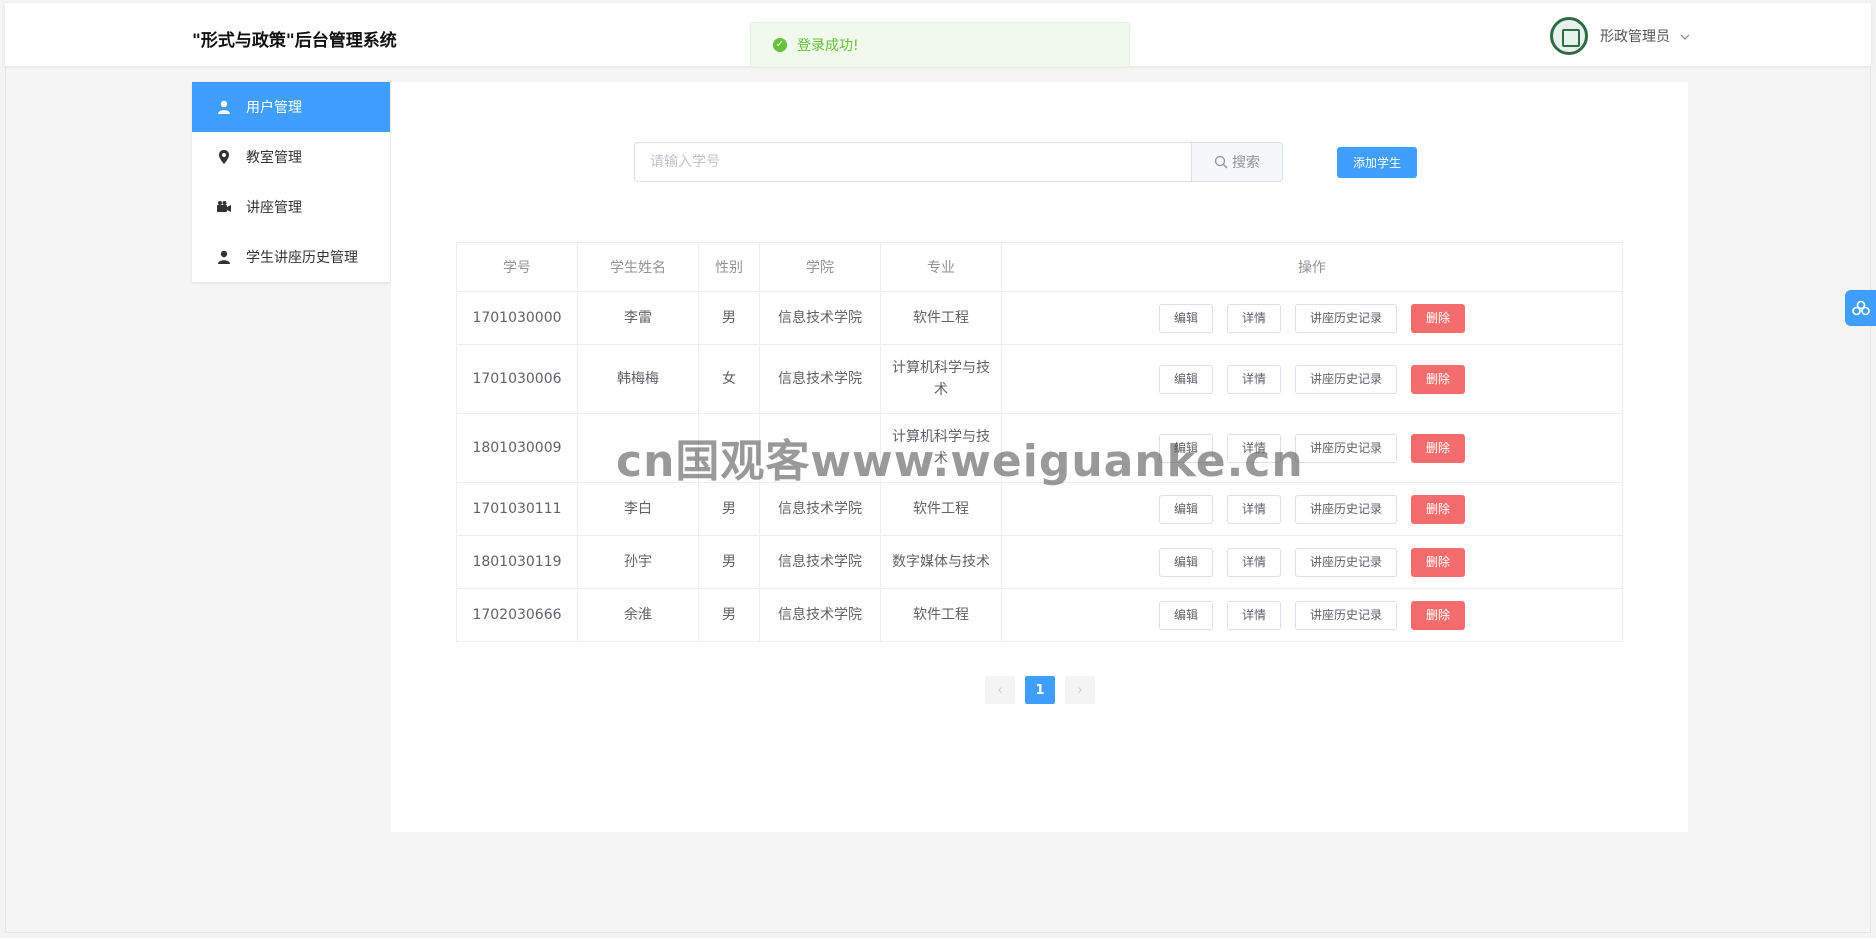 The image size is (1876, 938). I want to click on next-page-button: ›, so click(1080, 690).